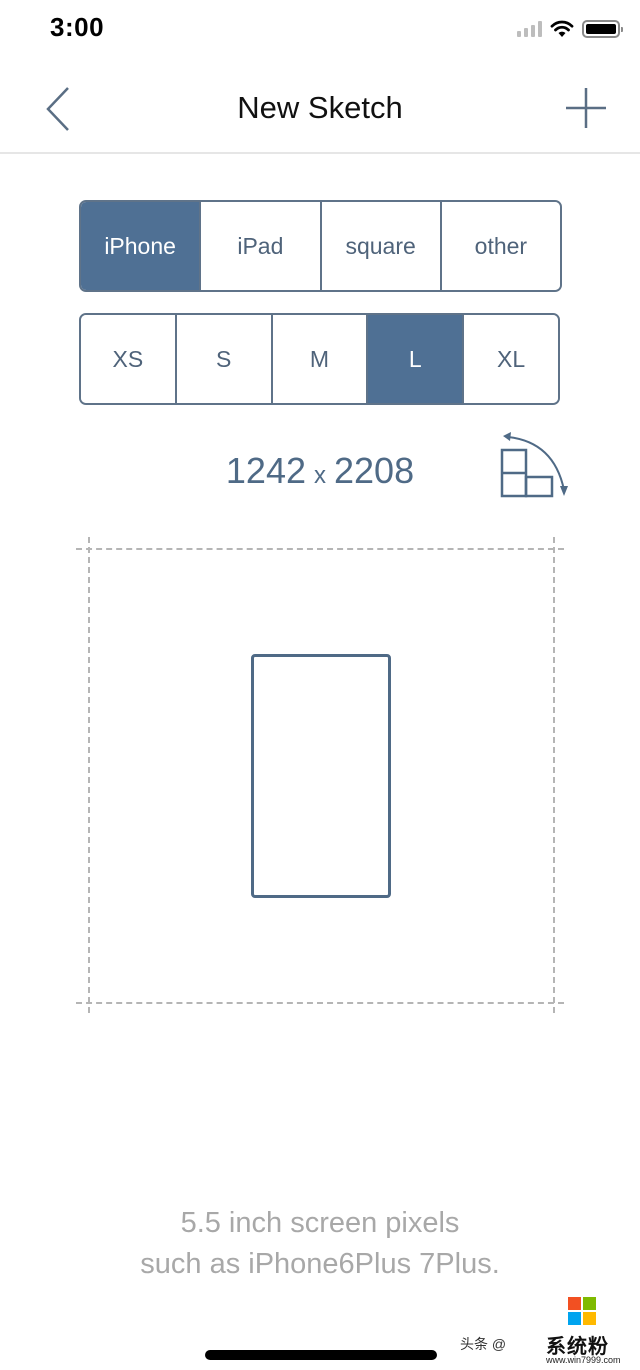 The height and width of the screenshot is (1370, 640). I want to click on status-bar: 3:00, so click(320, 30).